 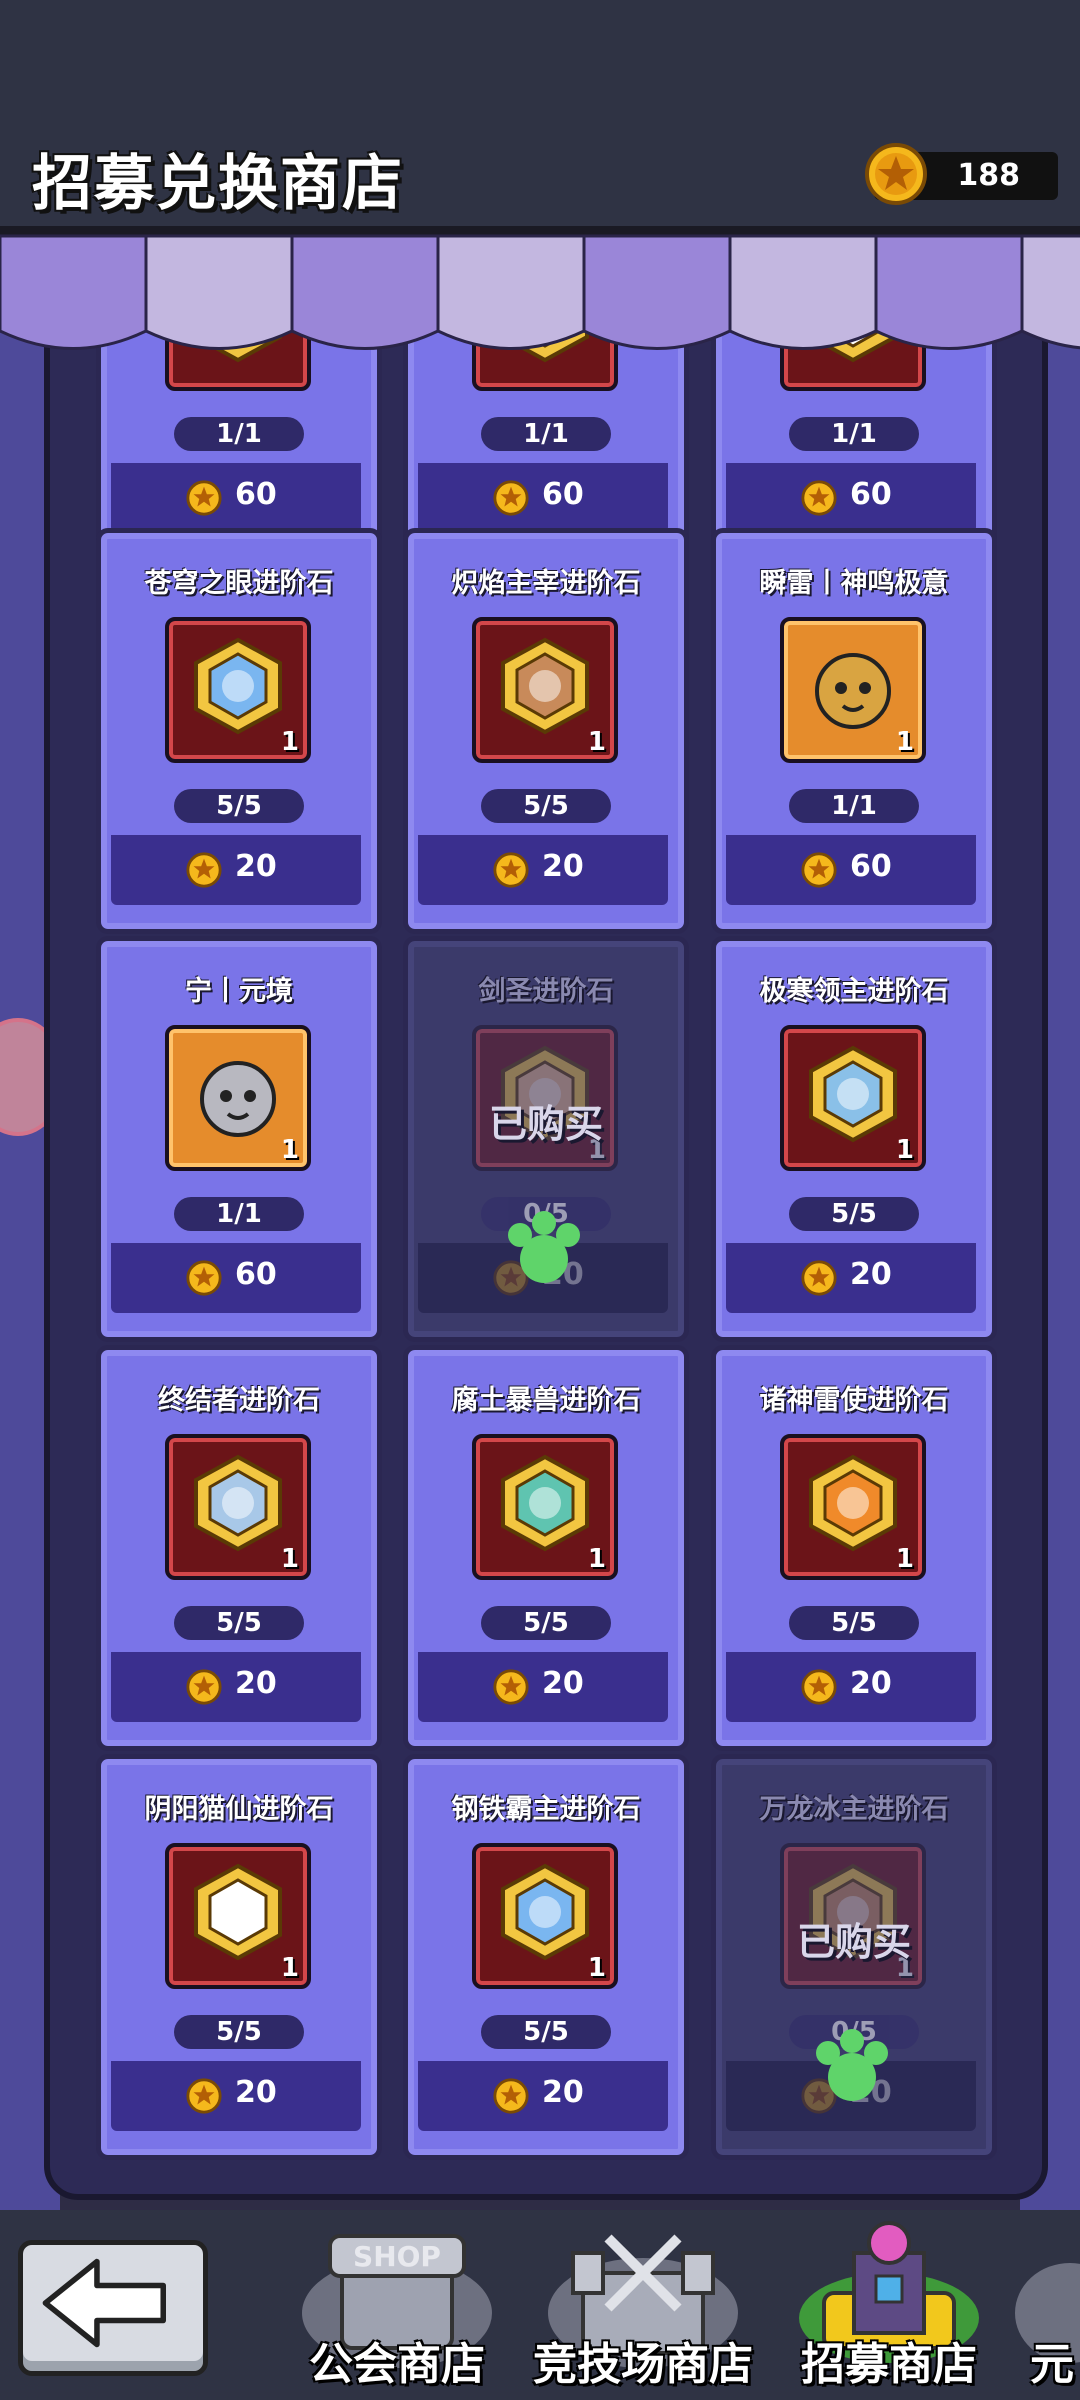 I want to click on shop-item-card: 剑圣进阶石 1 0/5 20 已购买, so click(x=546, y=1139).